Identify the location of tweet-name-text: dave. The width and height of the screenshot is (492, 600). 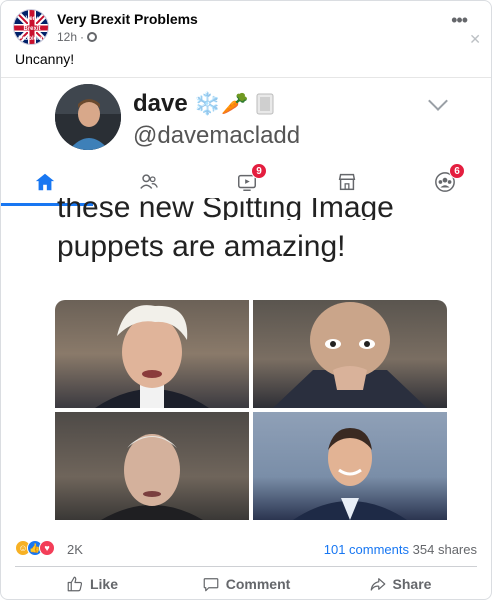
(160, 103).